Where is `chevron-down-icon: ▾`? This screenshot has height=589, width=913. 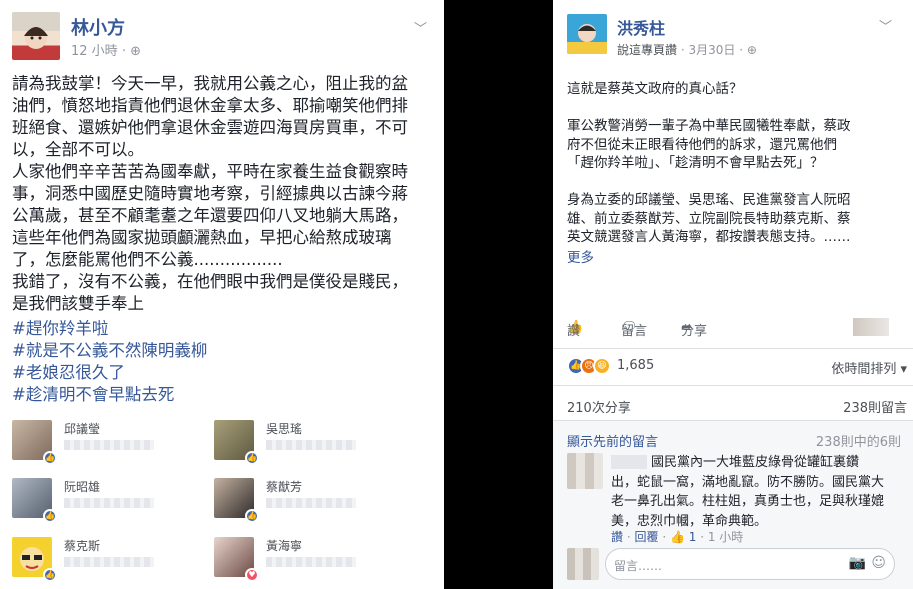 chevron-down-icon: ▾ is located at coordinates (901, 369).